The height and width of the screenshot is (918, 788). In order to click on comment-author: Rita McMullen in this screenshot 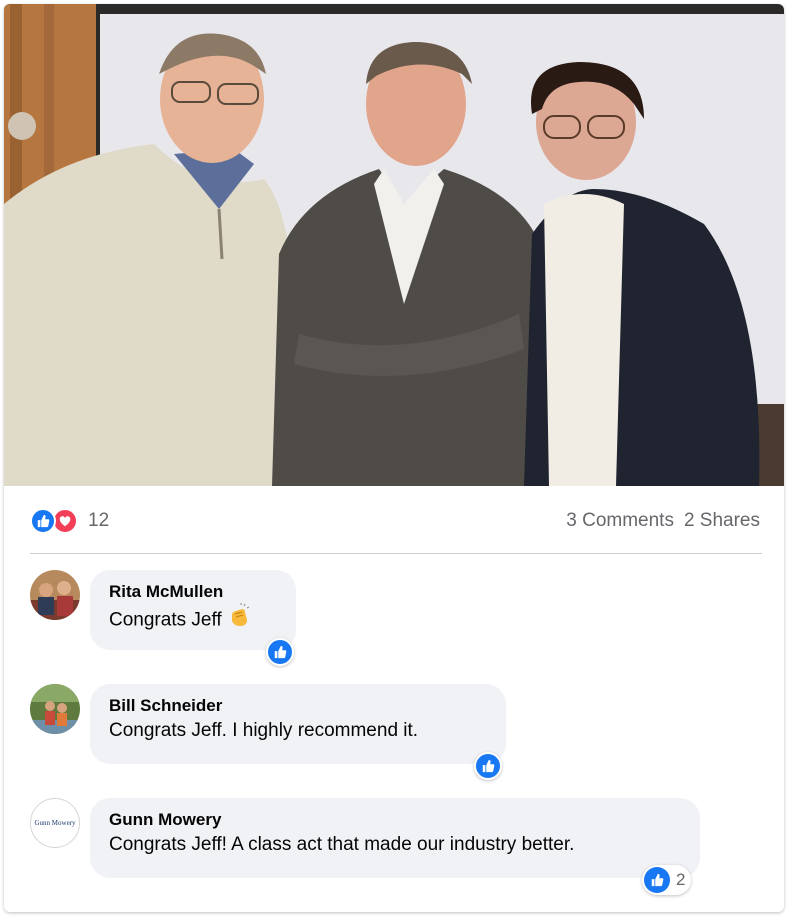, I will do `click(192, 592)`.